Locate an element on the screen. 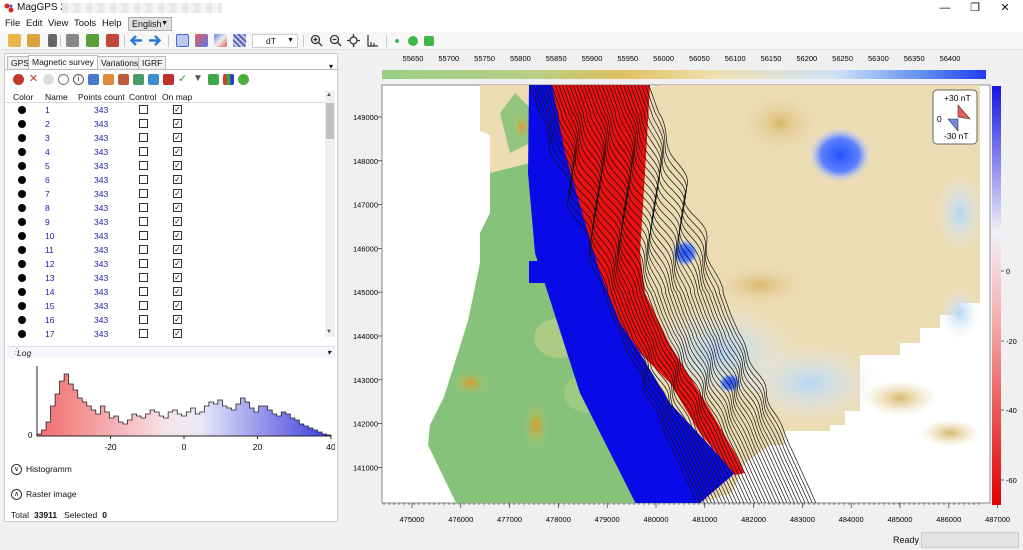  table-row: 12 343 ✓ is located at coordinates (165, 264).